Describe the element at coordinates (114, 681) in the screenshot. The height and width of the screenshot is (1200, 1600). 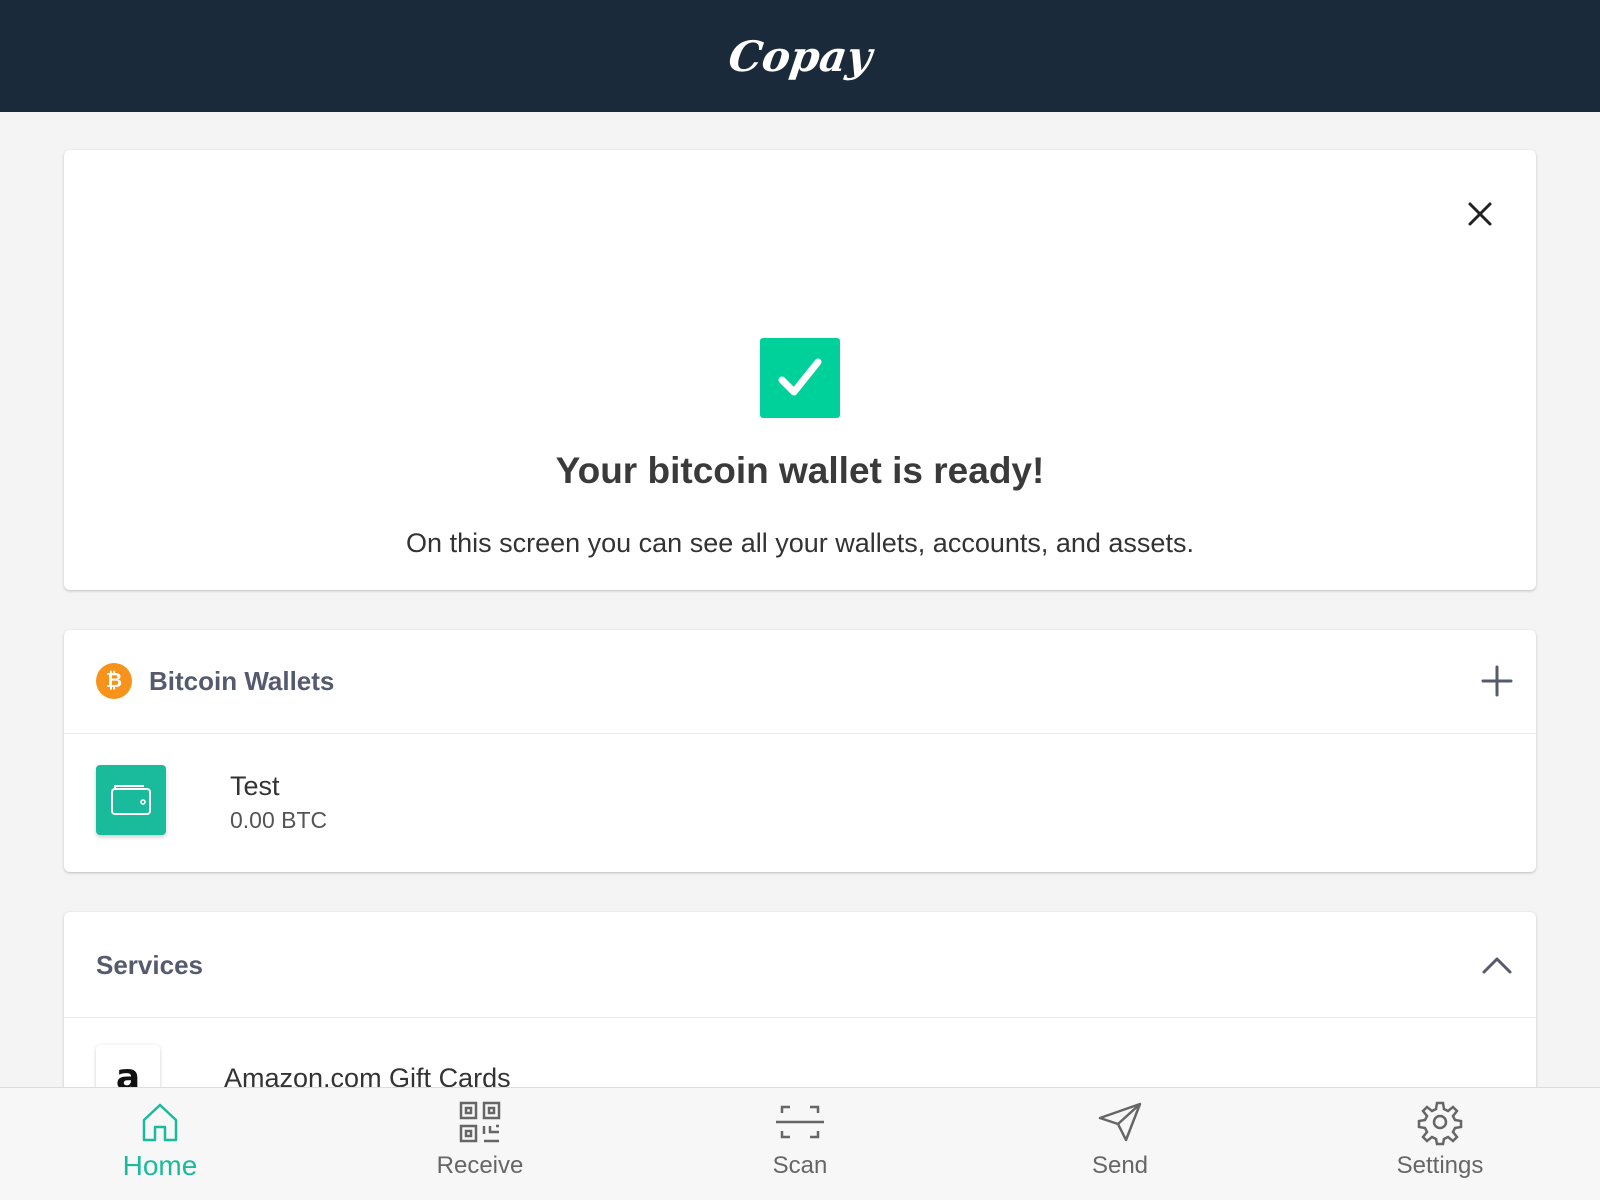
I see `bitcoin-icon: ₿` at that location.